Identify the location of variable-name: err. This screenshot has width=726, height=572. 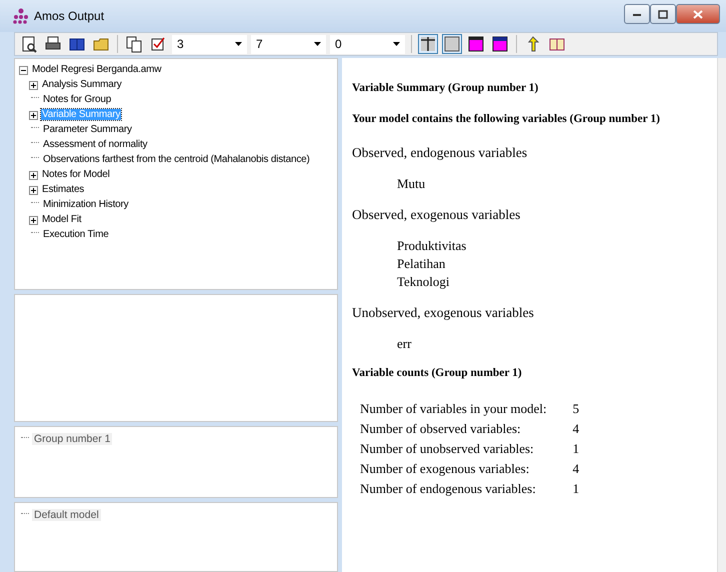
(404, 344).